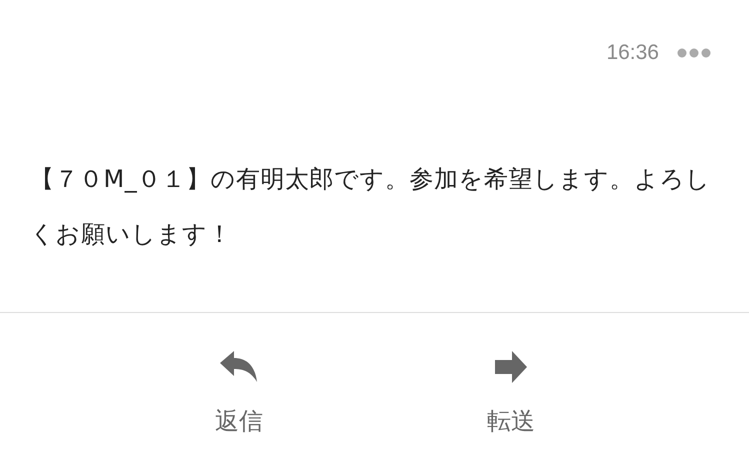 This screenshot has width=749, height=473. I want to click on reply-icon, so click(239, 367).